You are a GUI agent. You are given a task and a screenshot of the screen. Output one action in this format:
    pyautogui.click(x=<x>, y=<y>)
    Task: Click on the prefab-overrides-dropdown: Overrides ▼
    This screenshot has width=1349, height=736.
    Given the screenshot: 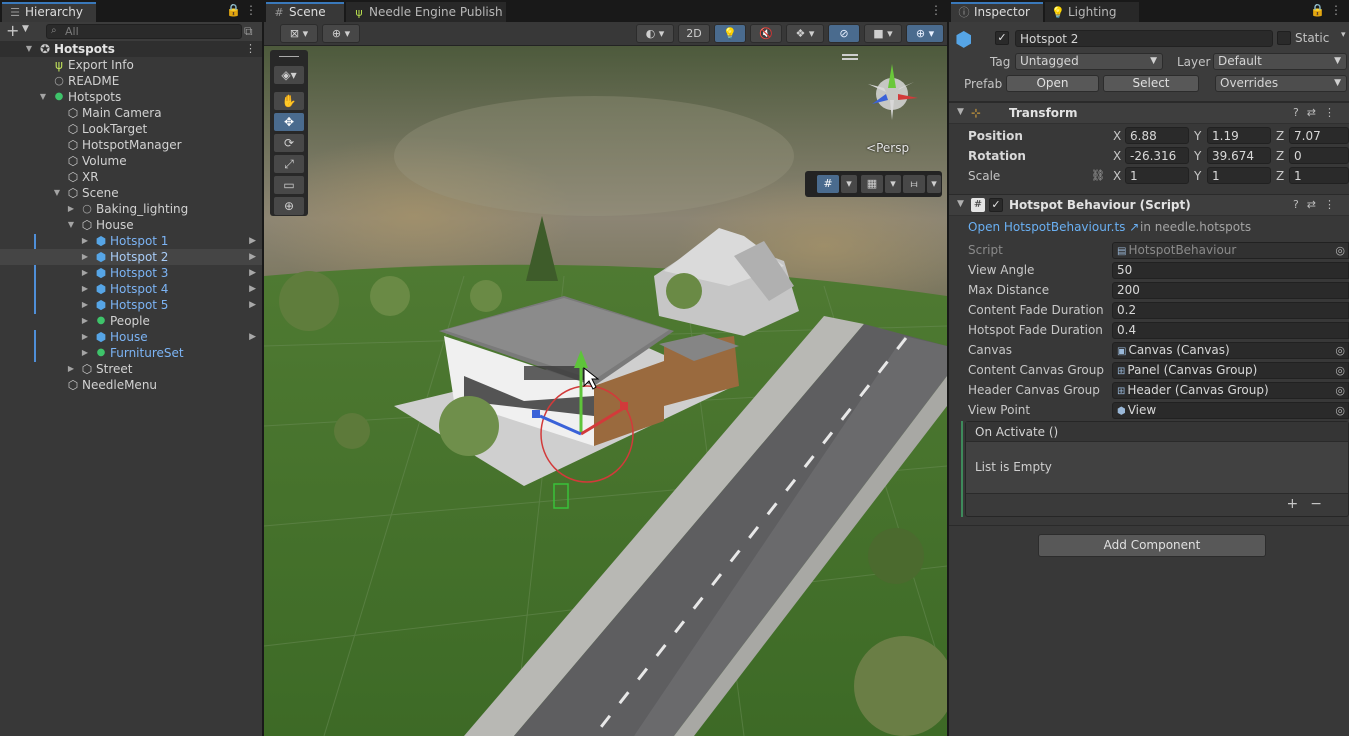 What is the action you would take?
    pyautogui.click(x=1281, y=83)
    